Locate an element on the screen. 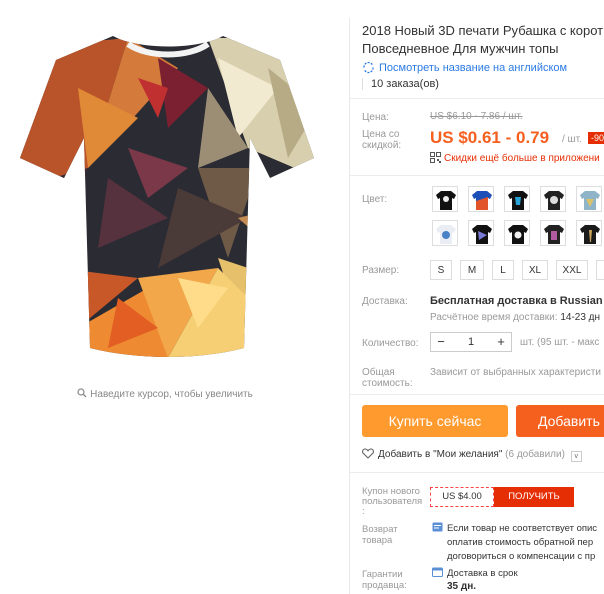  quantity-note: шт. (95 шт. - макс is located at coordinates (560, 342).